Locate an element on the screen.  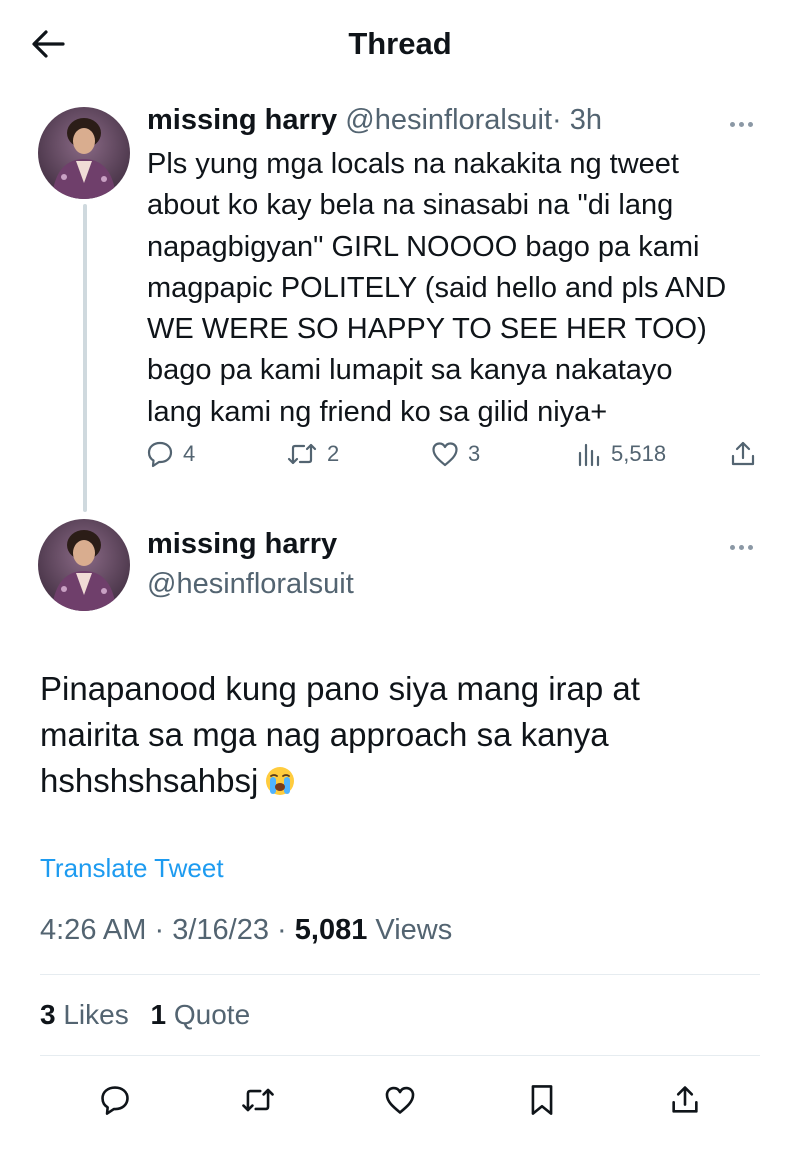
like-button is located at coordinates (400, 1100).